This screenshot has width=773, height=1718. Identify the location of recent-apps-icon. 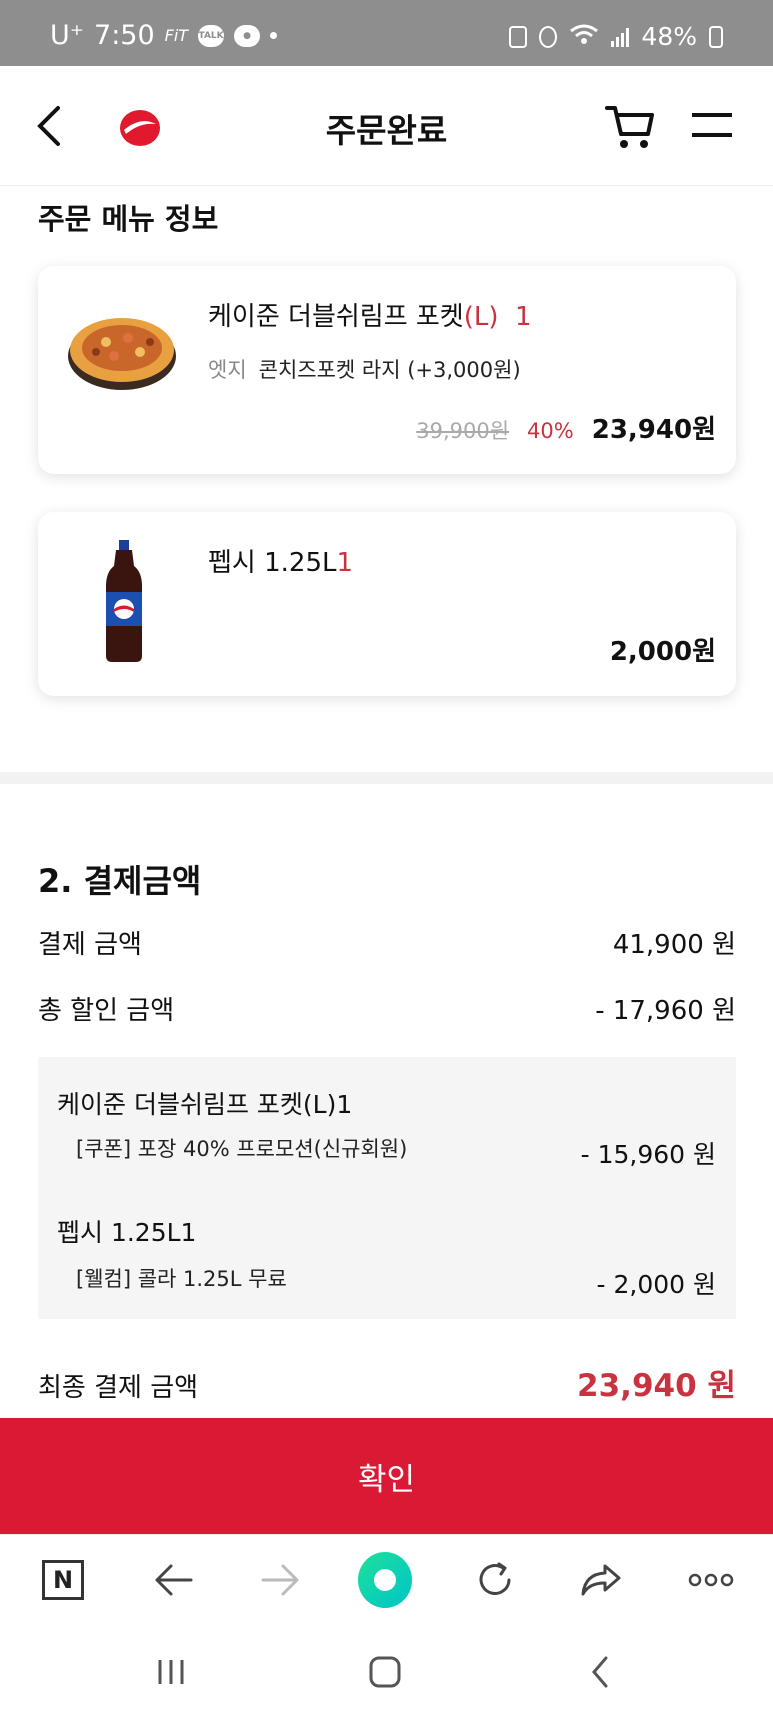
(171, 1672).